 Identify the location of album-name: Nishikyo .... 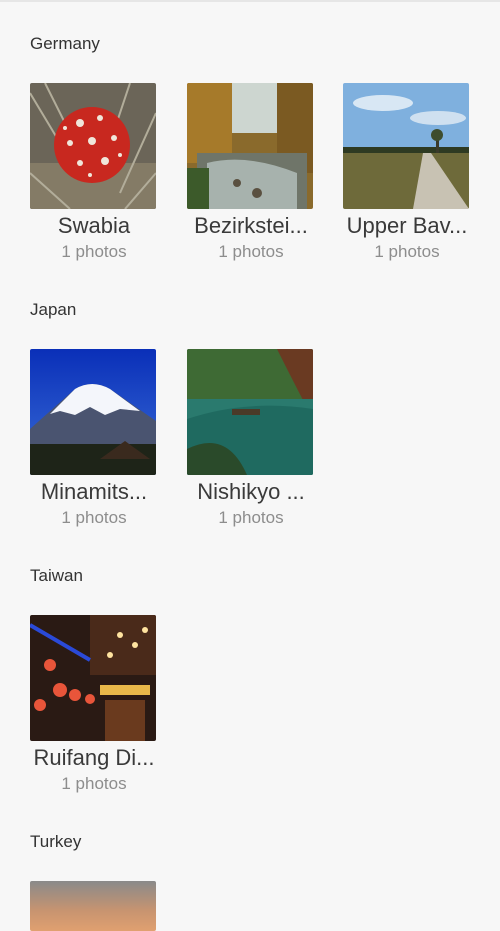
(251, 491).